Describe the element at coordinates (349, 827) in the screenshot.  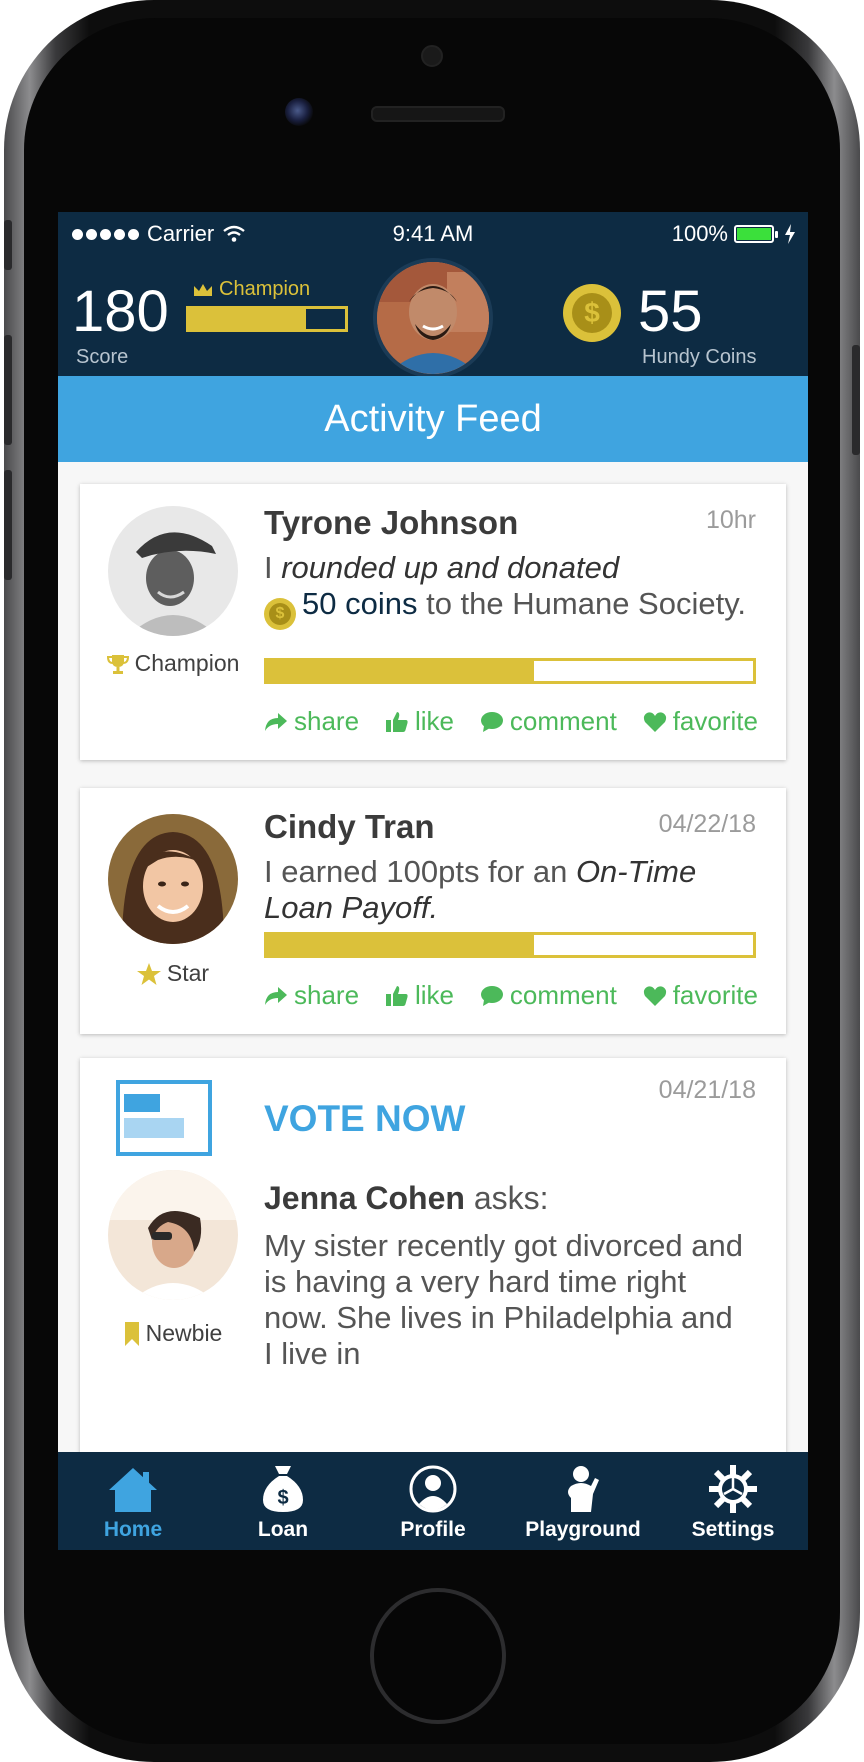
I see `feed-user-name: Cindy Tran` at that location.